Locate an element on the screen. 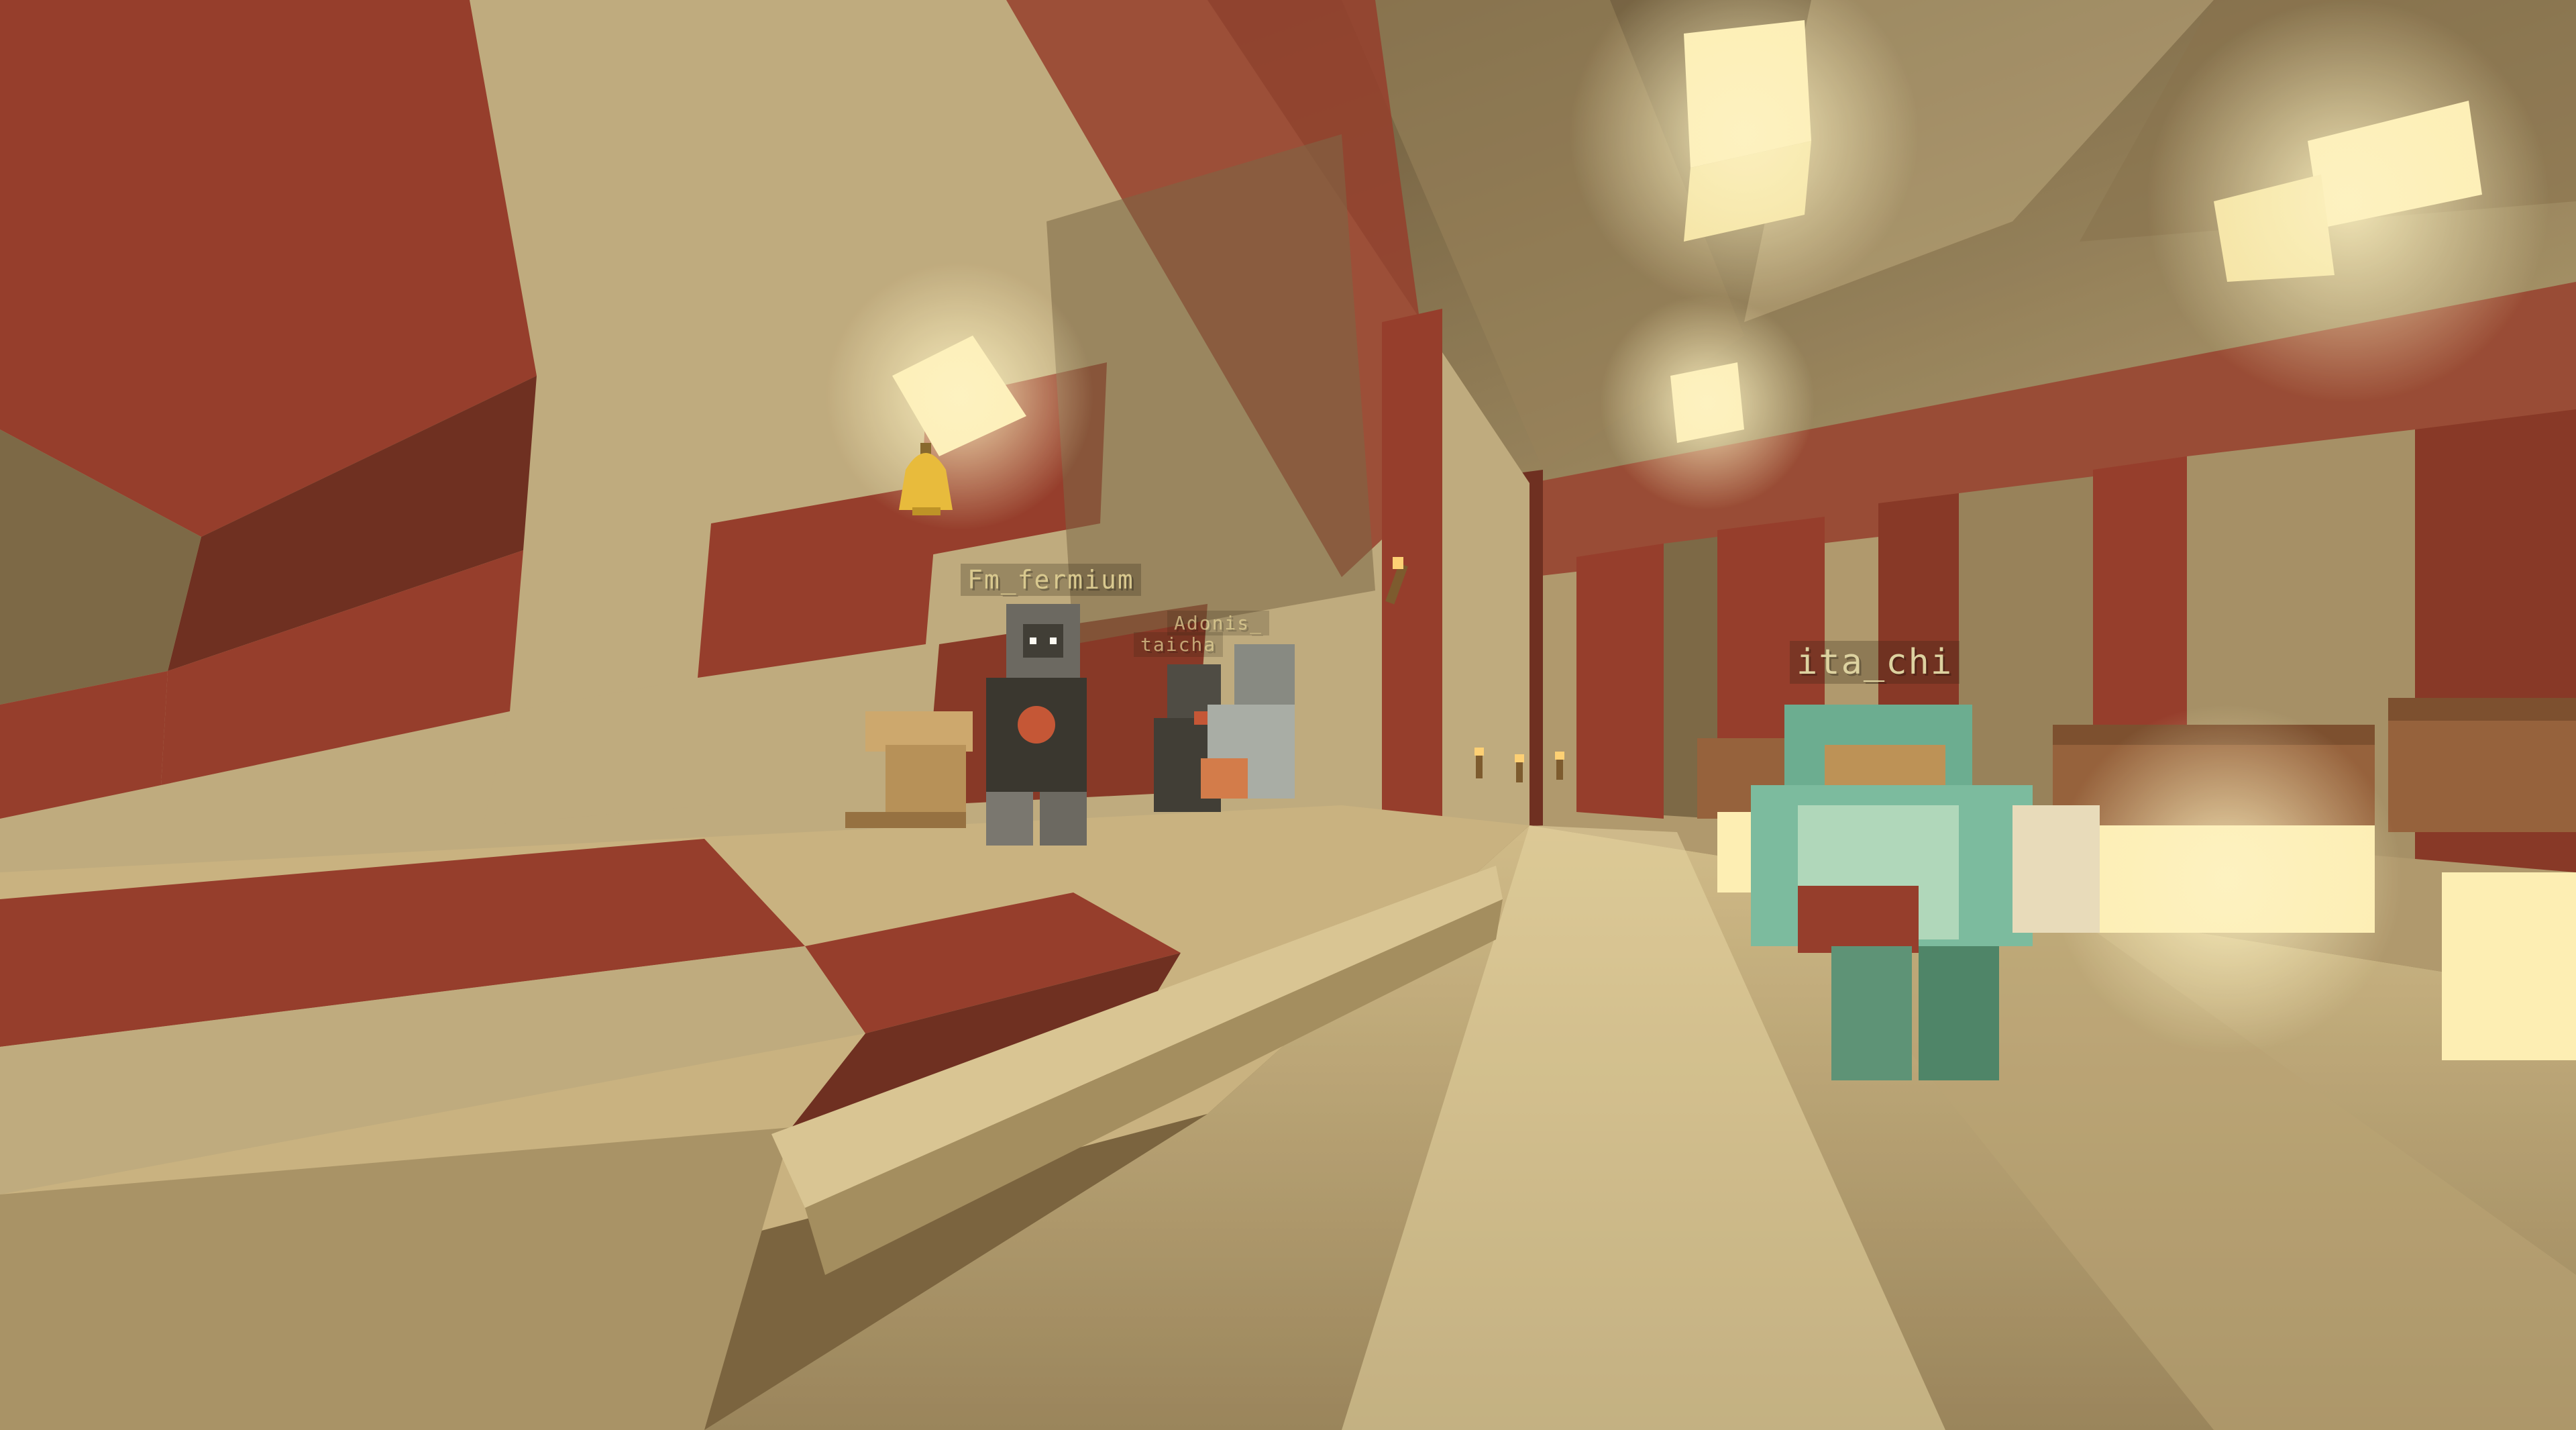  nametag-fm-fermium: Fm_fermium is located at coordinates (1051, 580).